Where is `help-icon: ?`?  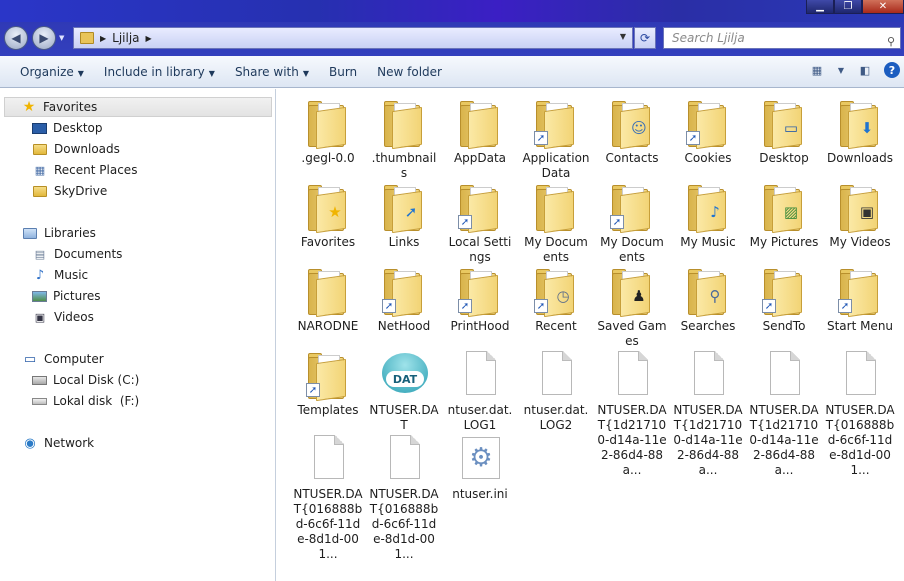
help-icon: ? is located at coordinates (892, 70).